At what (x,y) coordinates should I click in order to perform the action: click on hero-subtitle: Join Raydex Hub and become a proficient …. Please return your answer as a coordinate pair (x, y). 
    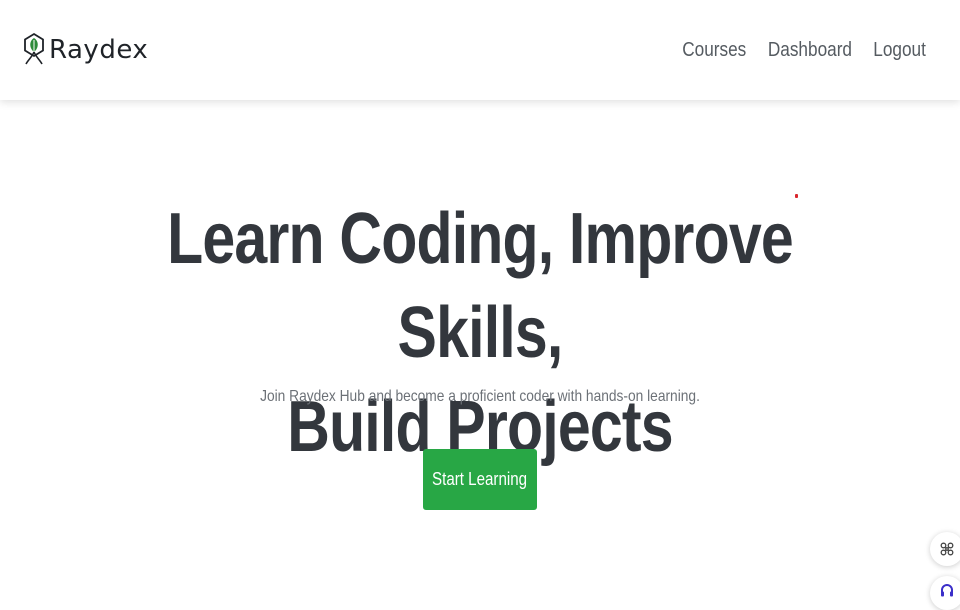
    Looking at the image, I should click on (480, 396).